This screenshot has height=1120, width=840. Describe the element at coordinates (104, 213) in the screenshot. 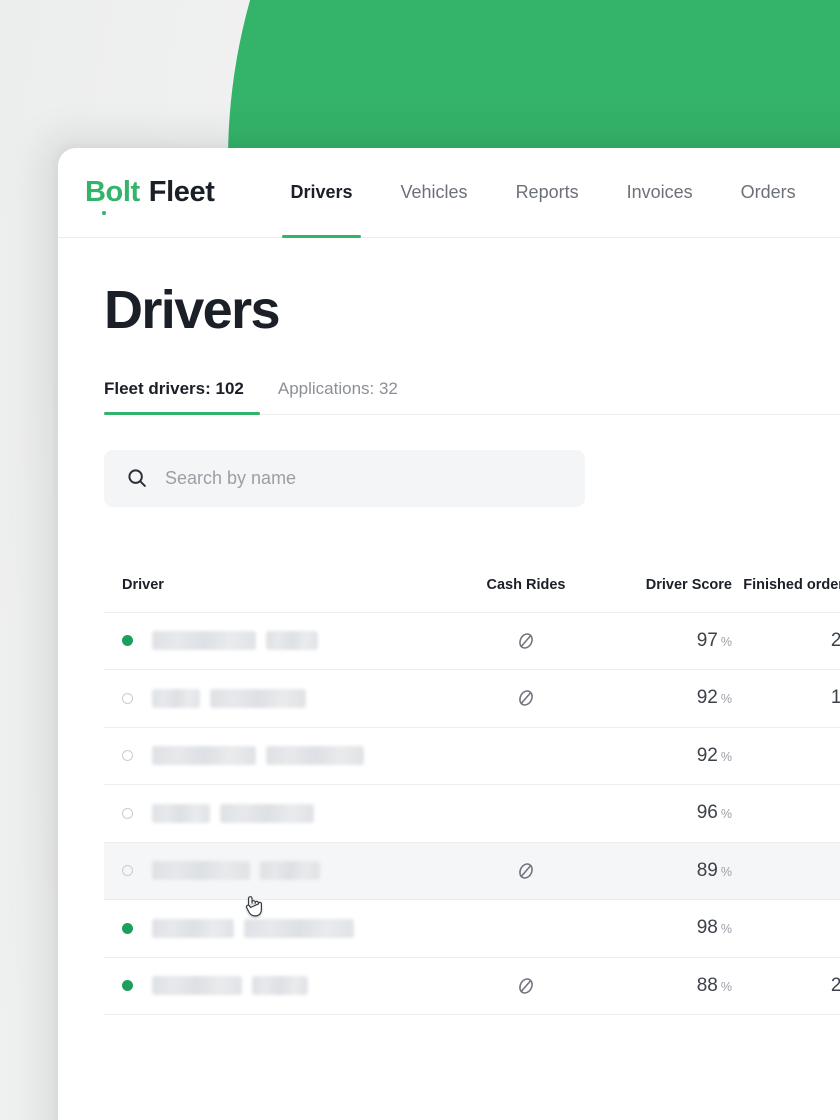

I see `brand-logo-dot-icon` at that location.